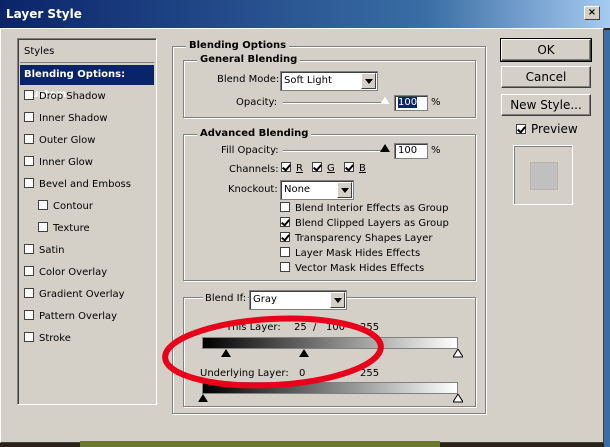 The width and height of the screenshot is (610, 447). Describe the element at coordinates (29, 117) in the screenshot. I see `inner-shadow-checkbox` at that location.